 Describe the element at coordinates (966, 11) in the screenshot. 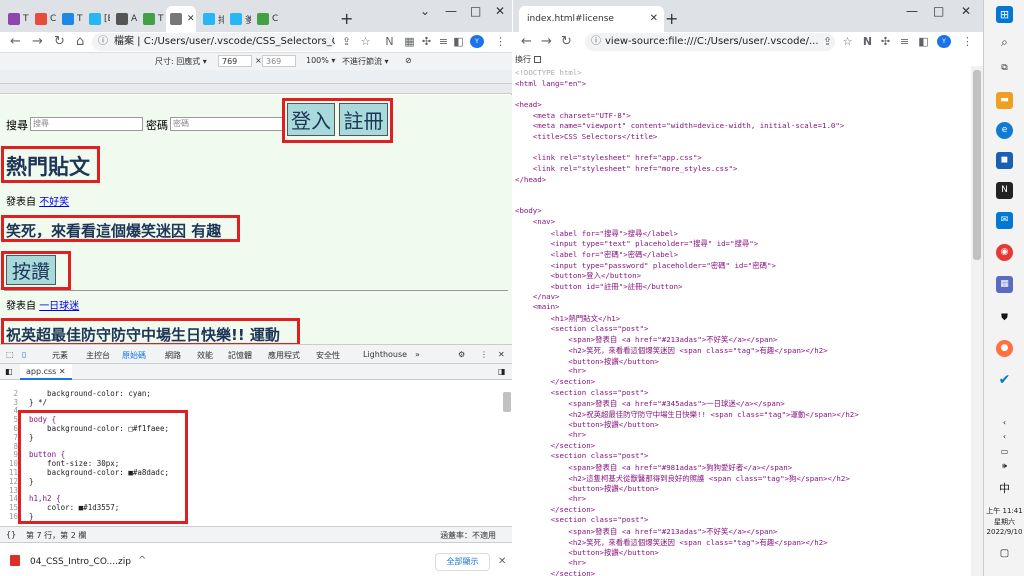

I see `close-button: ✕` at that location.